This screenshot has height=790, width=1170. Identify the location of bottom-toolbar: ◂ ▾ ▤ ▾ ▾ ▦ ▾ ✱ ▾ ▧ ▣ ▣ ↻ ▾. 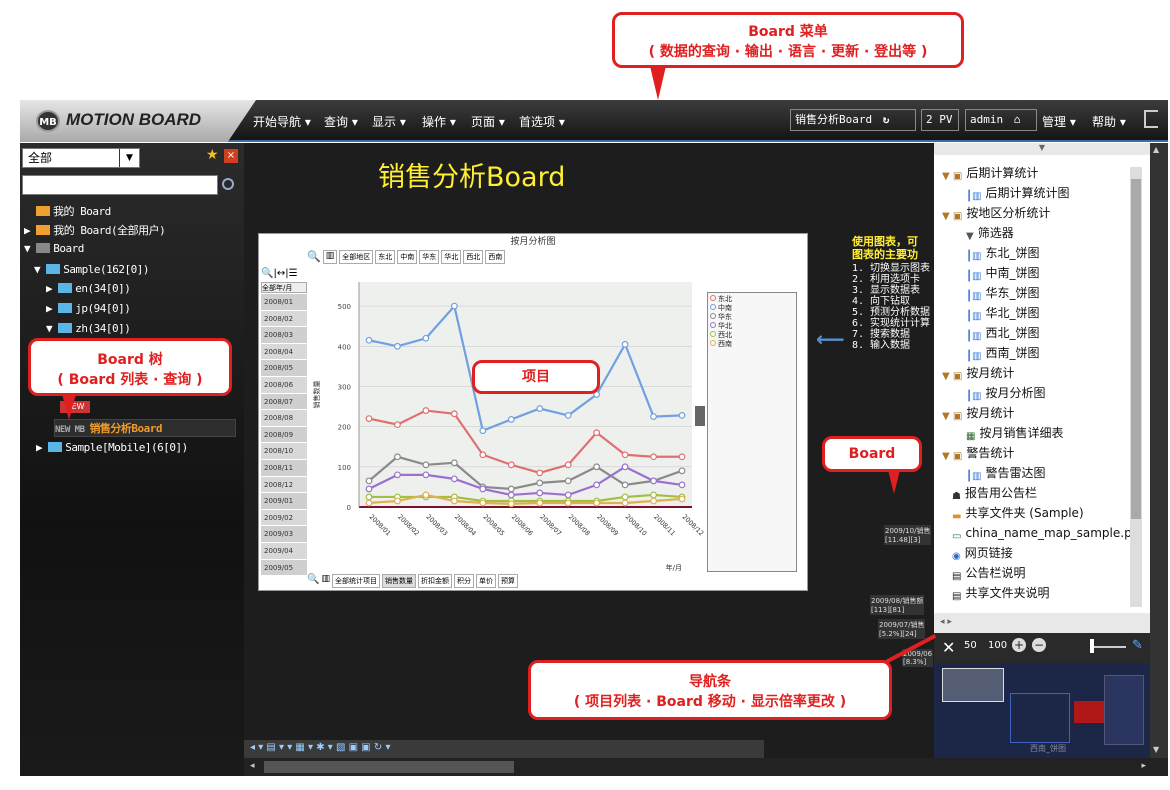
(504, 749).